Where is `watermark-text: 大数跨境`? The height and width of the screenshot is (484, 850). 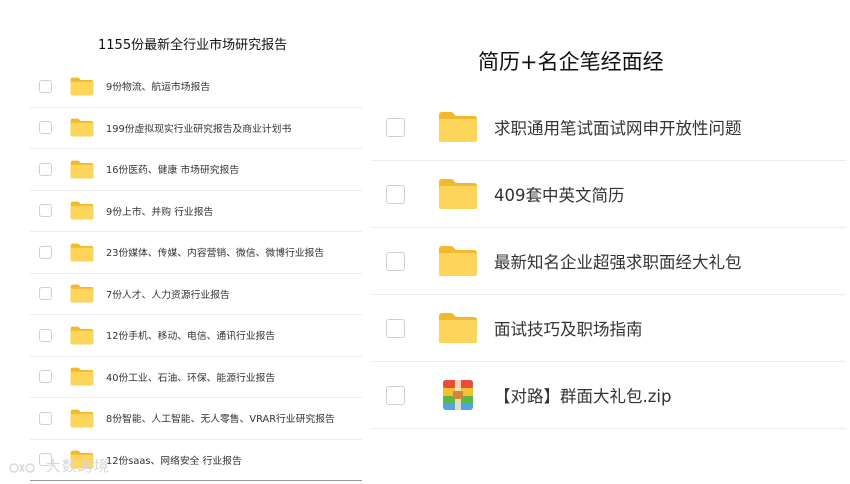 watermark-text: 大数跨境 is located at coordinates (77, 466).